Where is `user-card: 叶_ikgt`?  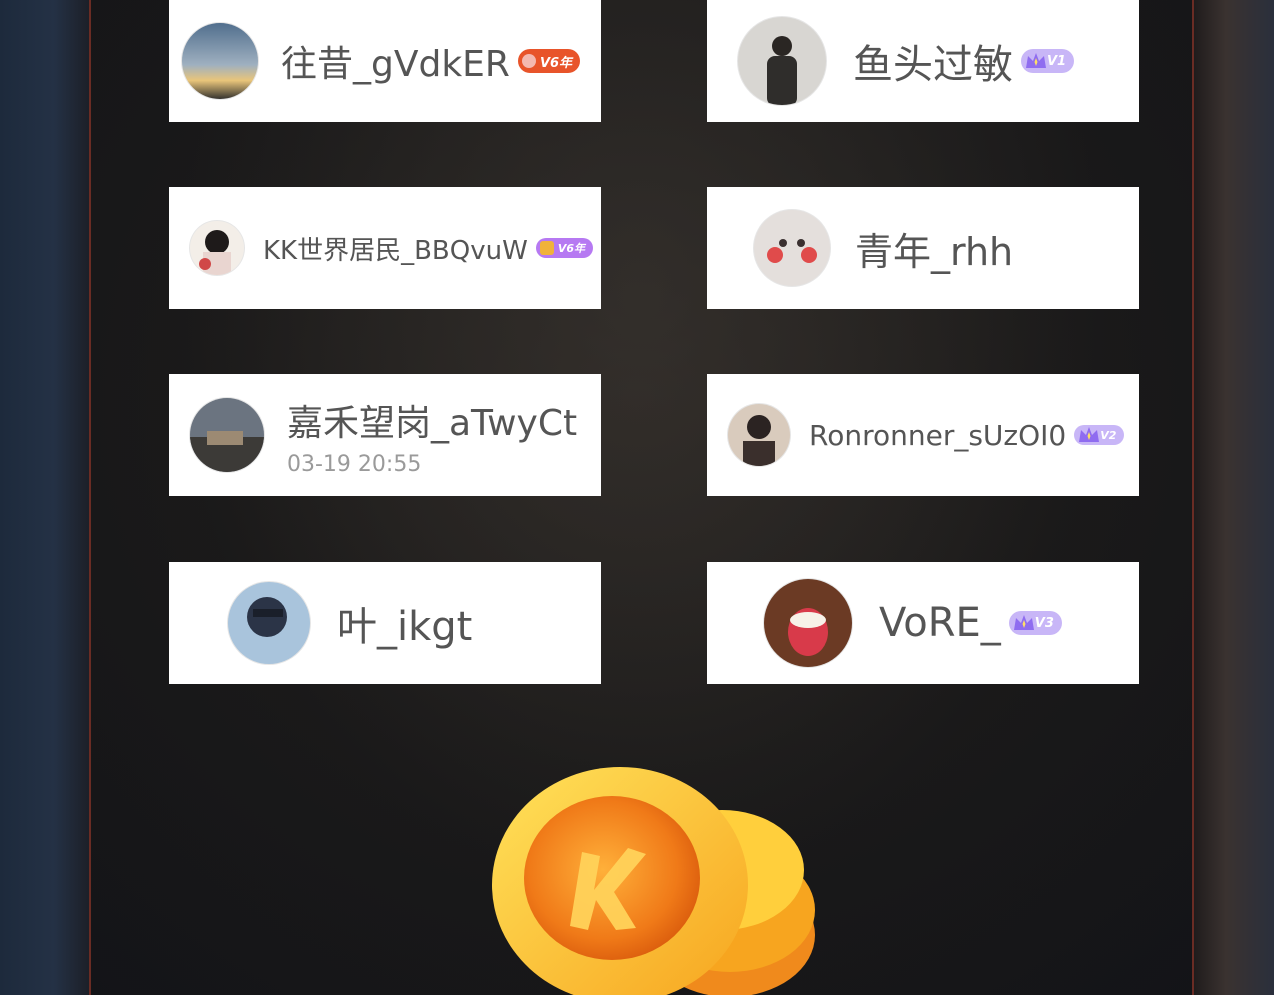
user-card: 叶_ikgt is located at coordinates (385, 623).